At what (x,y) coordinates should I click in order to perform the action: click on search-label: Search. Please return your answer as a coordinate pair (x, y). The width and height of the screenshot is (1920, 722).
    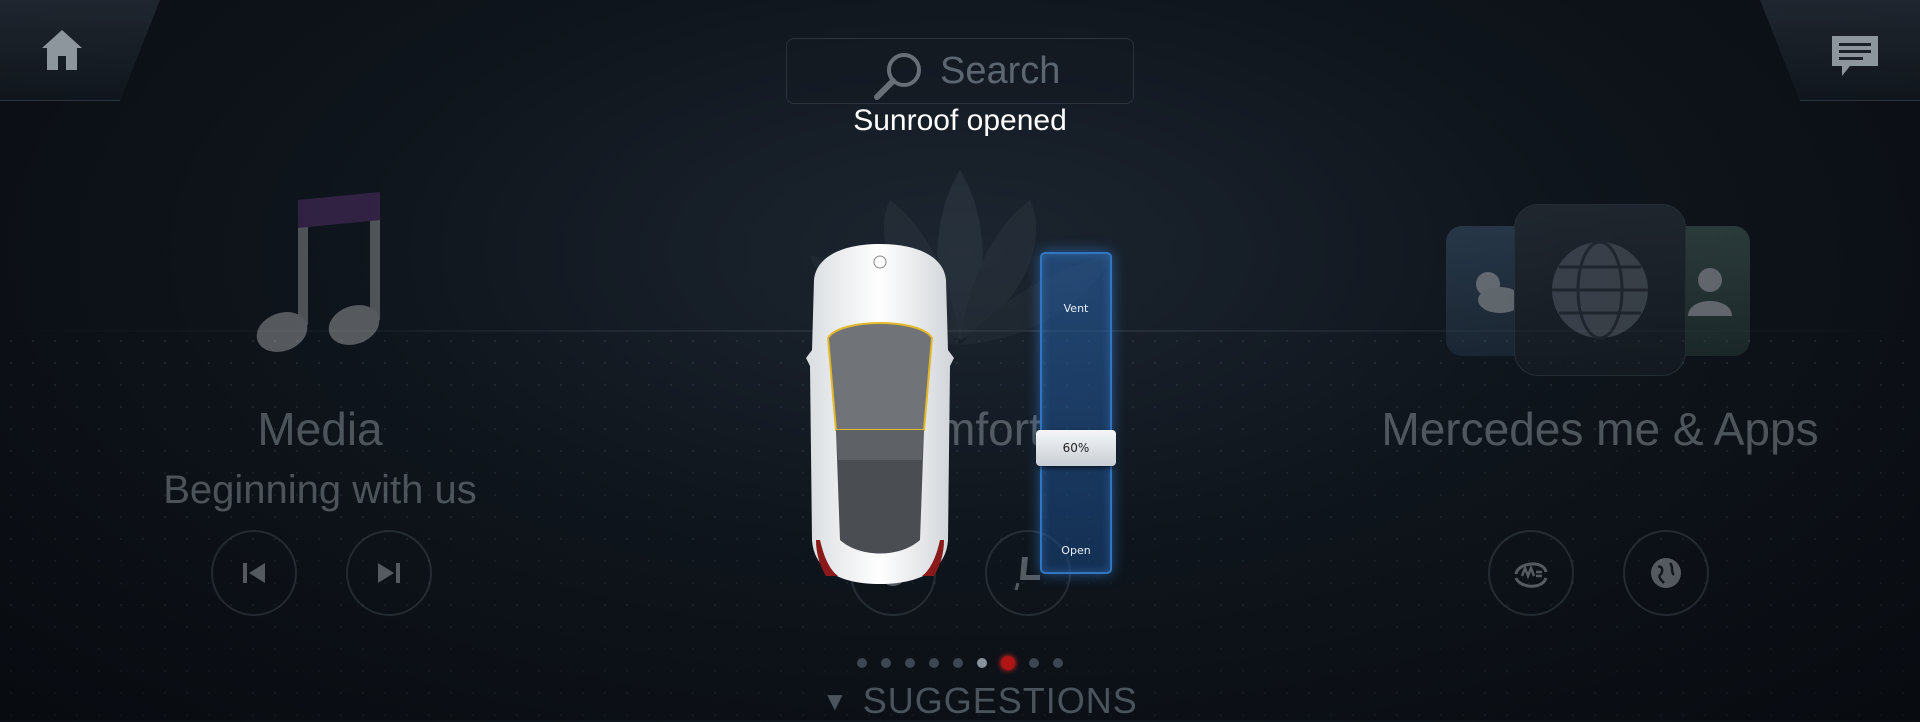
    Looking at the image, I should click on (1000, 71).